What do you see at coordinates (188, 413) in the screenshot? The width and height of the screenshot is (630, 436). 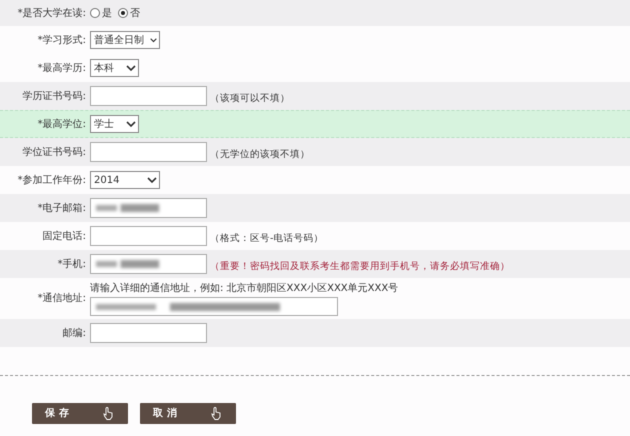 I see `form-button: 取消` at bounding box center [188, 413].